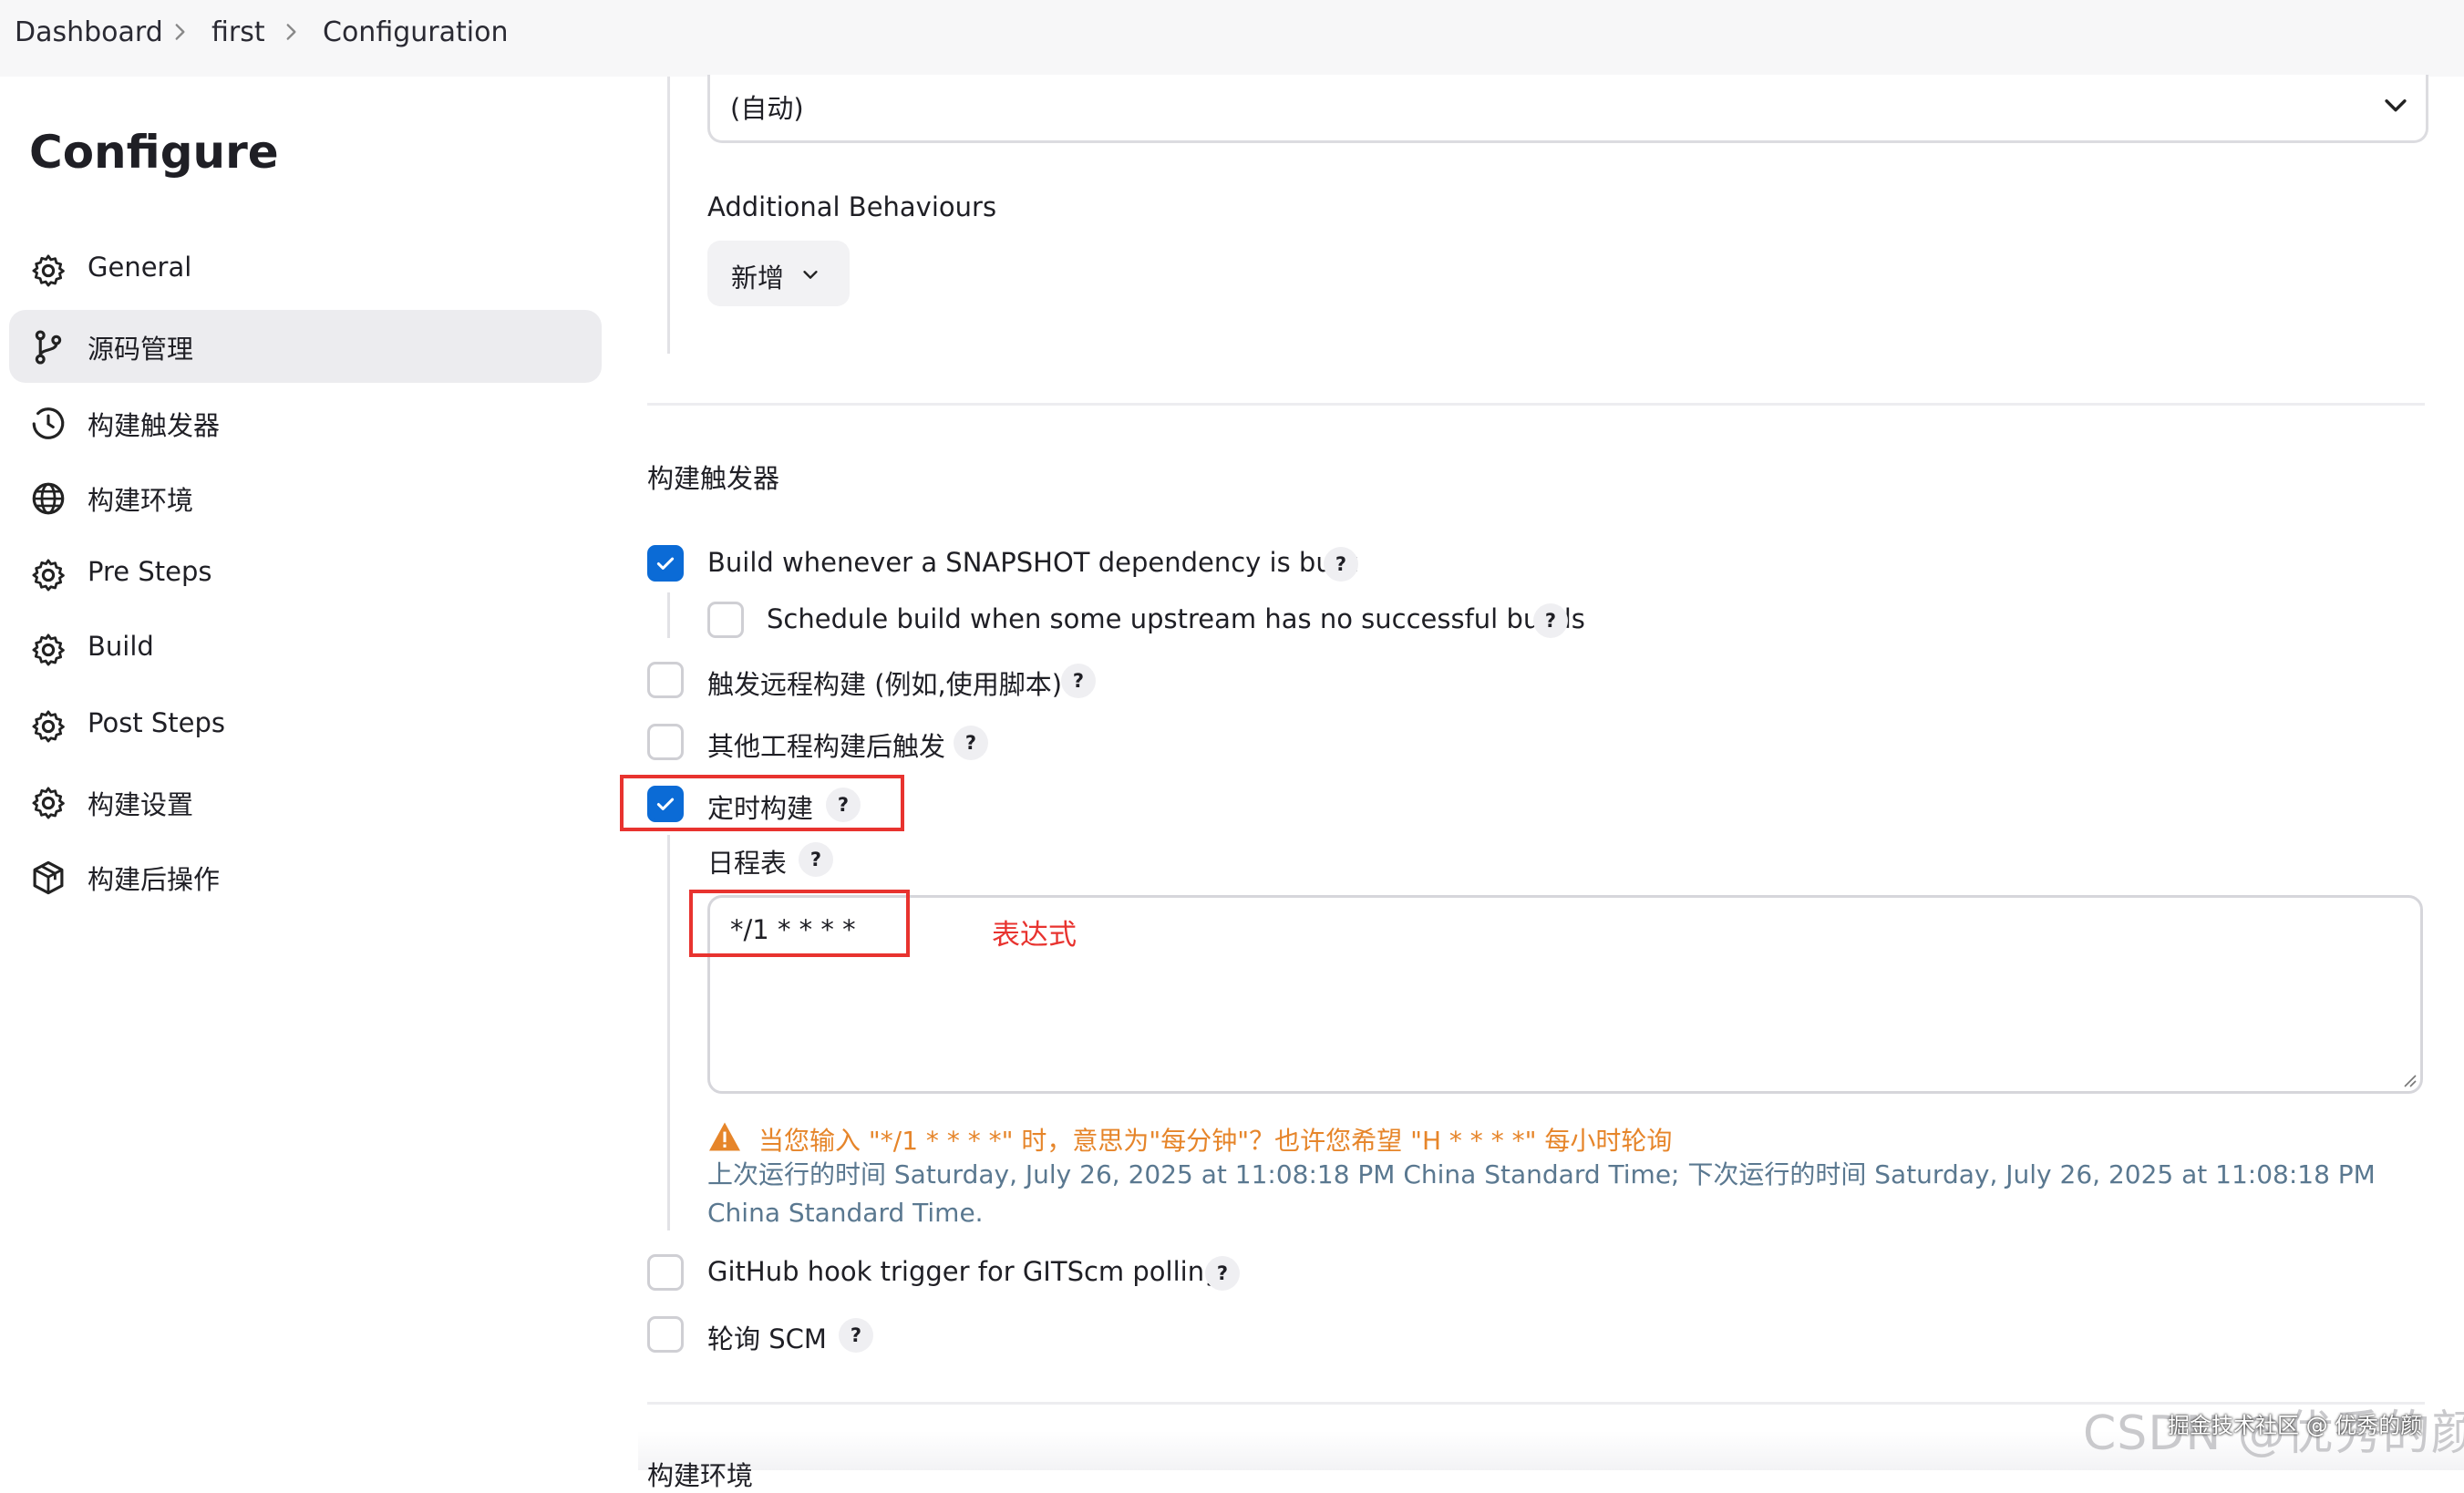 The width and height of the screenshot is (2464, 1493). I want to click on sidebar-item-label: 源码管理, so click(141, 350).